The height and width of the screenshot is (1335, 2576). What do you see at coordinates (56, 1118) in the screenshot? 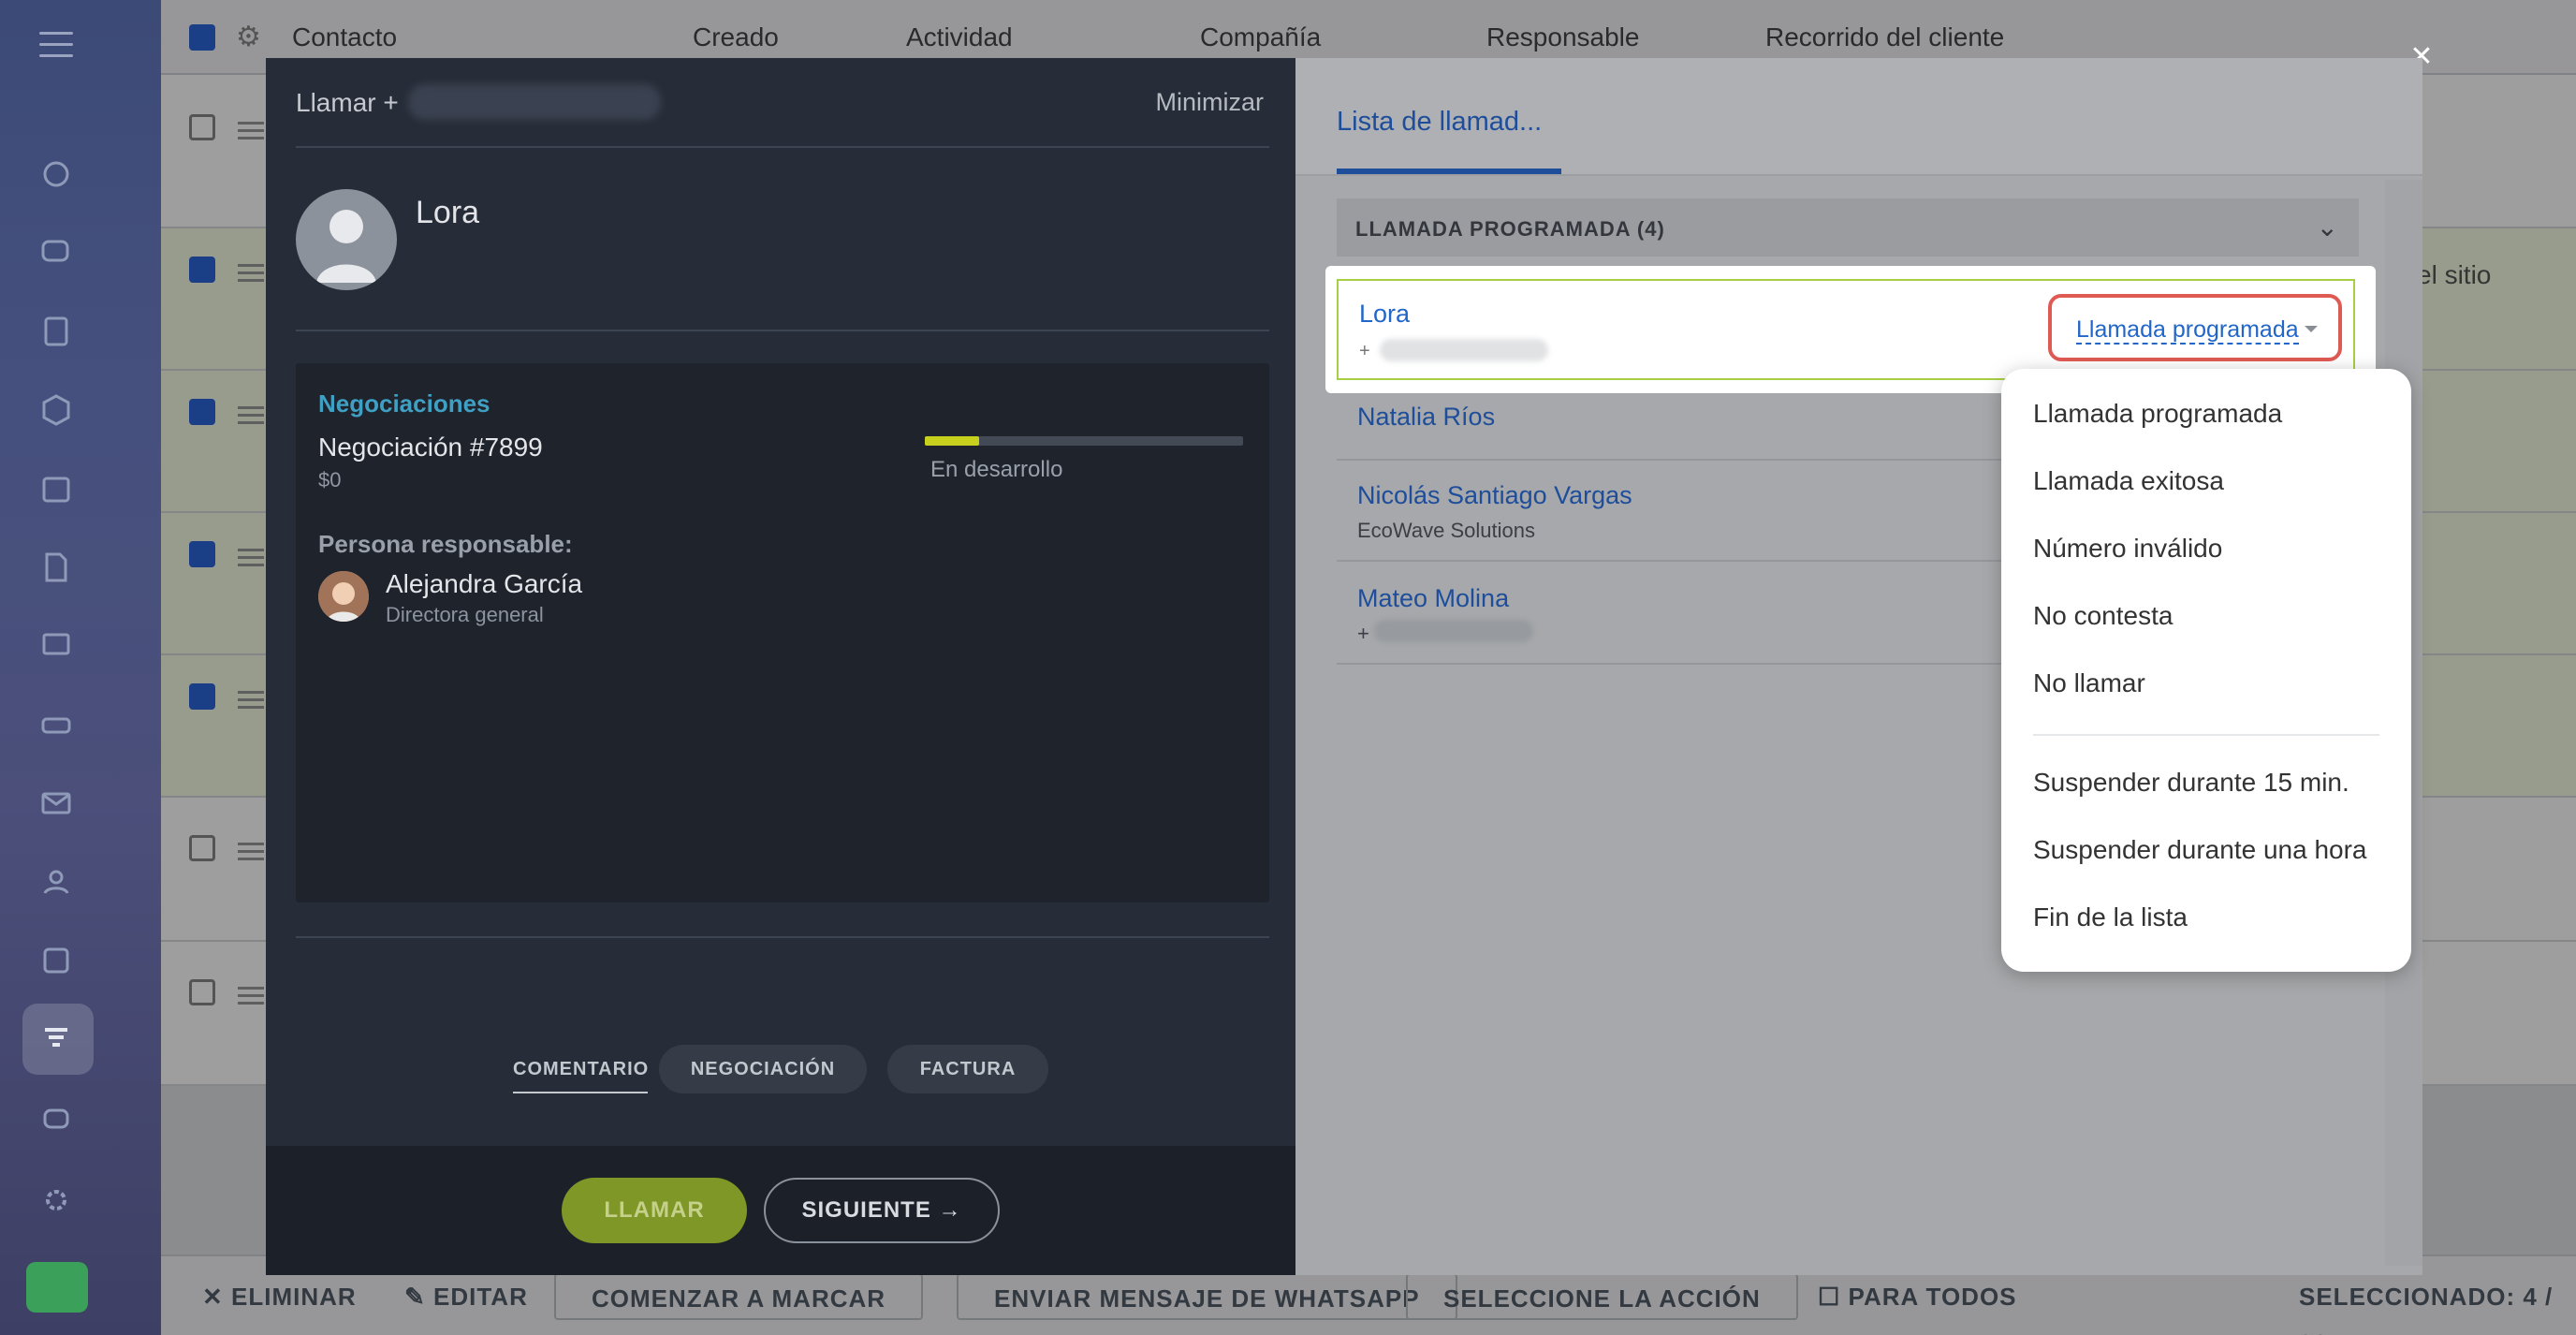
I see `robot-icon` at bounding box center [56, 1118].